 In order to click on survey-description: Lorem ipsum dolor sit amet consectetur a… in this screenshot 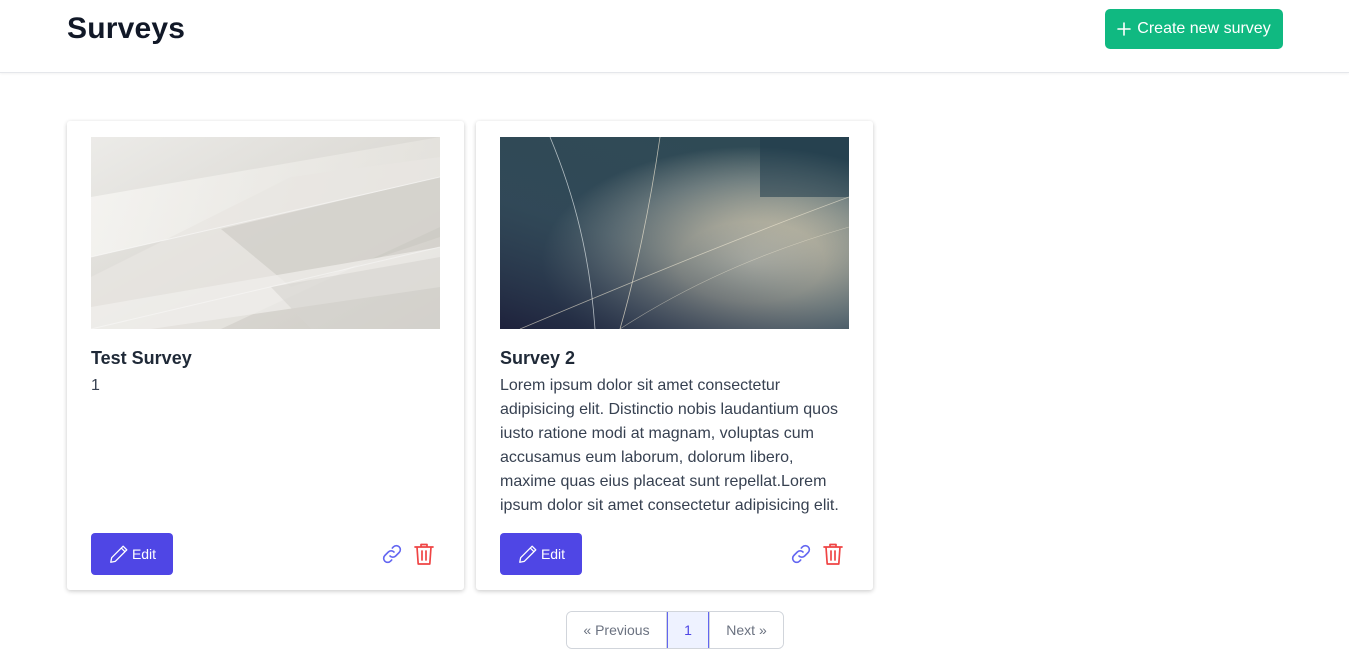, I will do `click(669, 445)`.